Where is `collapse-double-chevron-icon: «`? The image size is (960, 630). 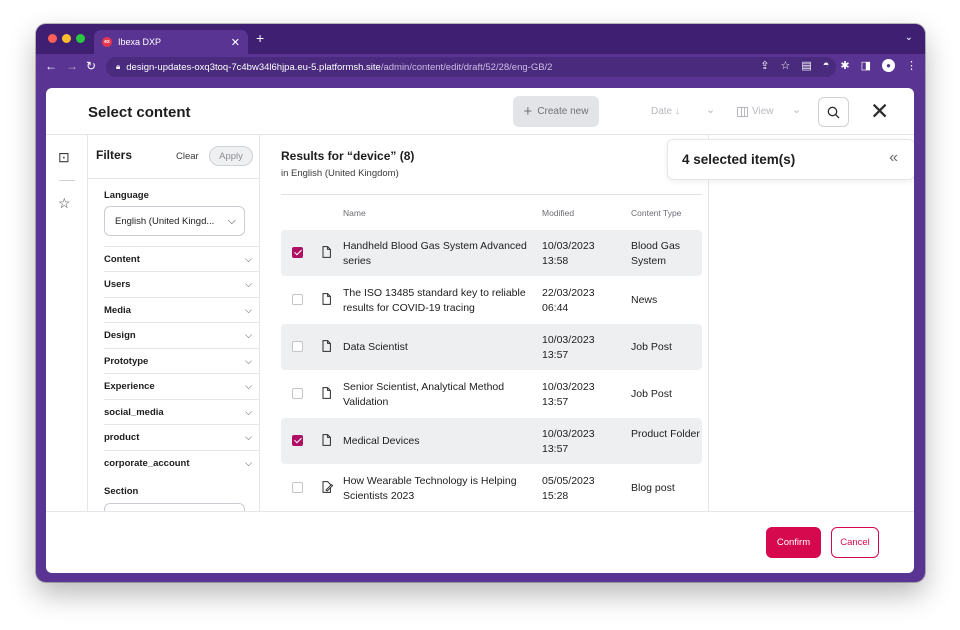
collapse-double-chevron-icon: « is located at coordinates (893, 158).